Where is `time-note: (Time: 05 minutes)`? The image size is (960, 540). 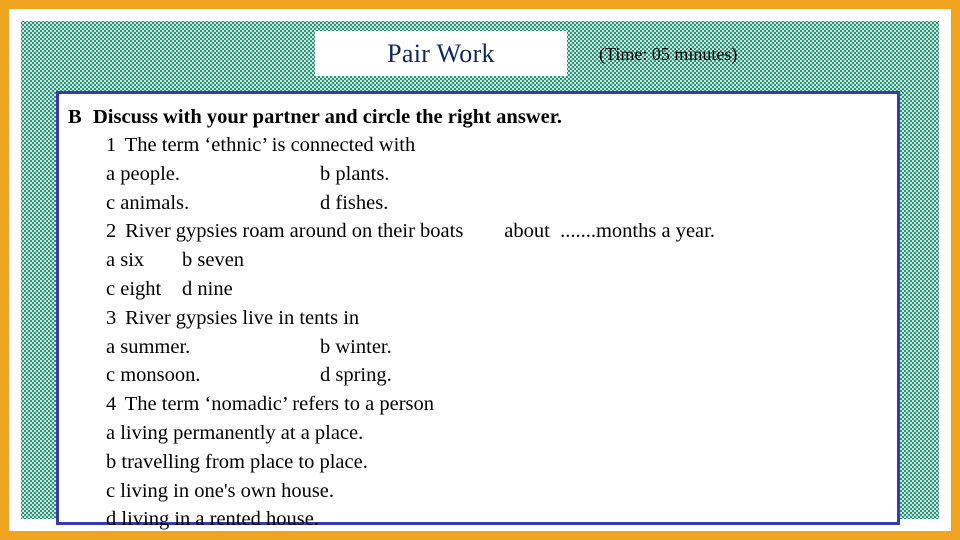 time-note: (Time: 05 minutes) is located at coordinates (668, 54).